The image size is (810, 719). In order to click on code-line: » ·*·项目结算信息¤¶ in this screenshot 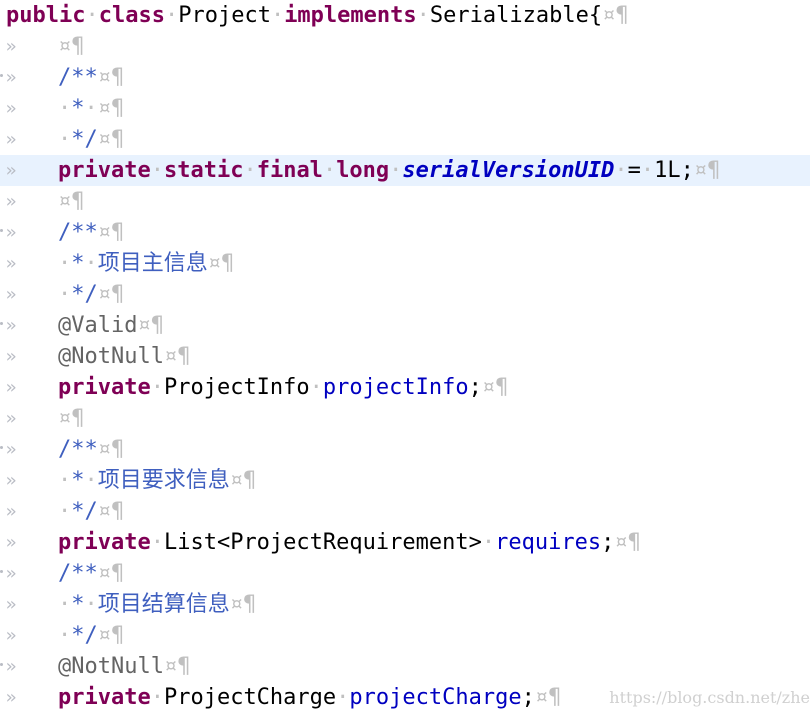, I will do `click(405, 604)`.